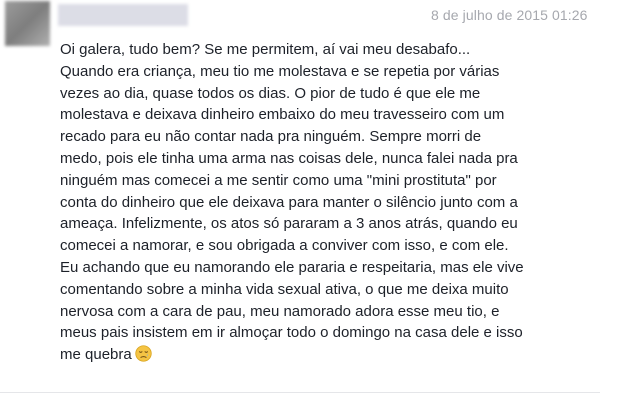 The image size is (624, 406). Describe the element at coordinates (123, 15) in the screenshot. I see `author-name-blurred` at that location.